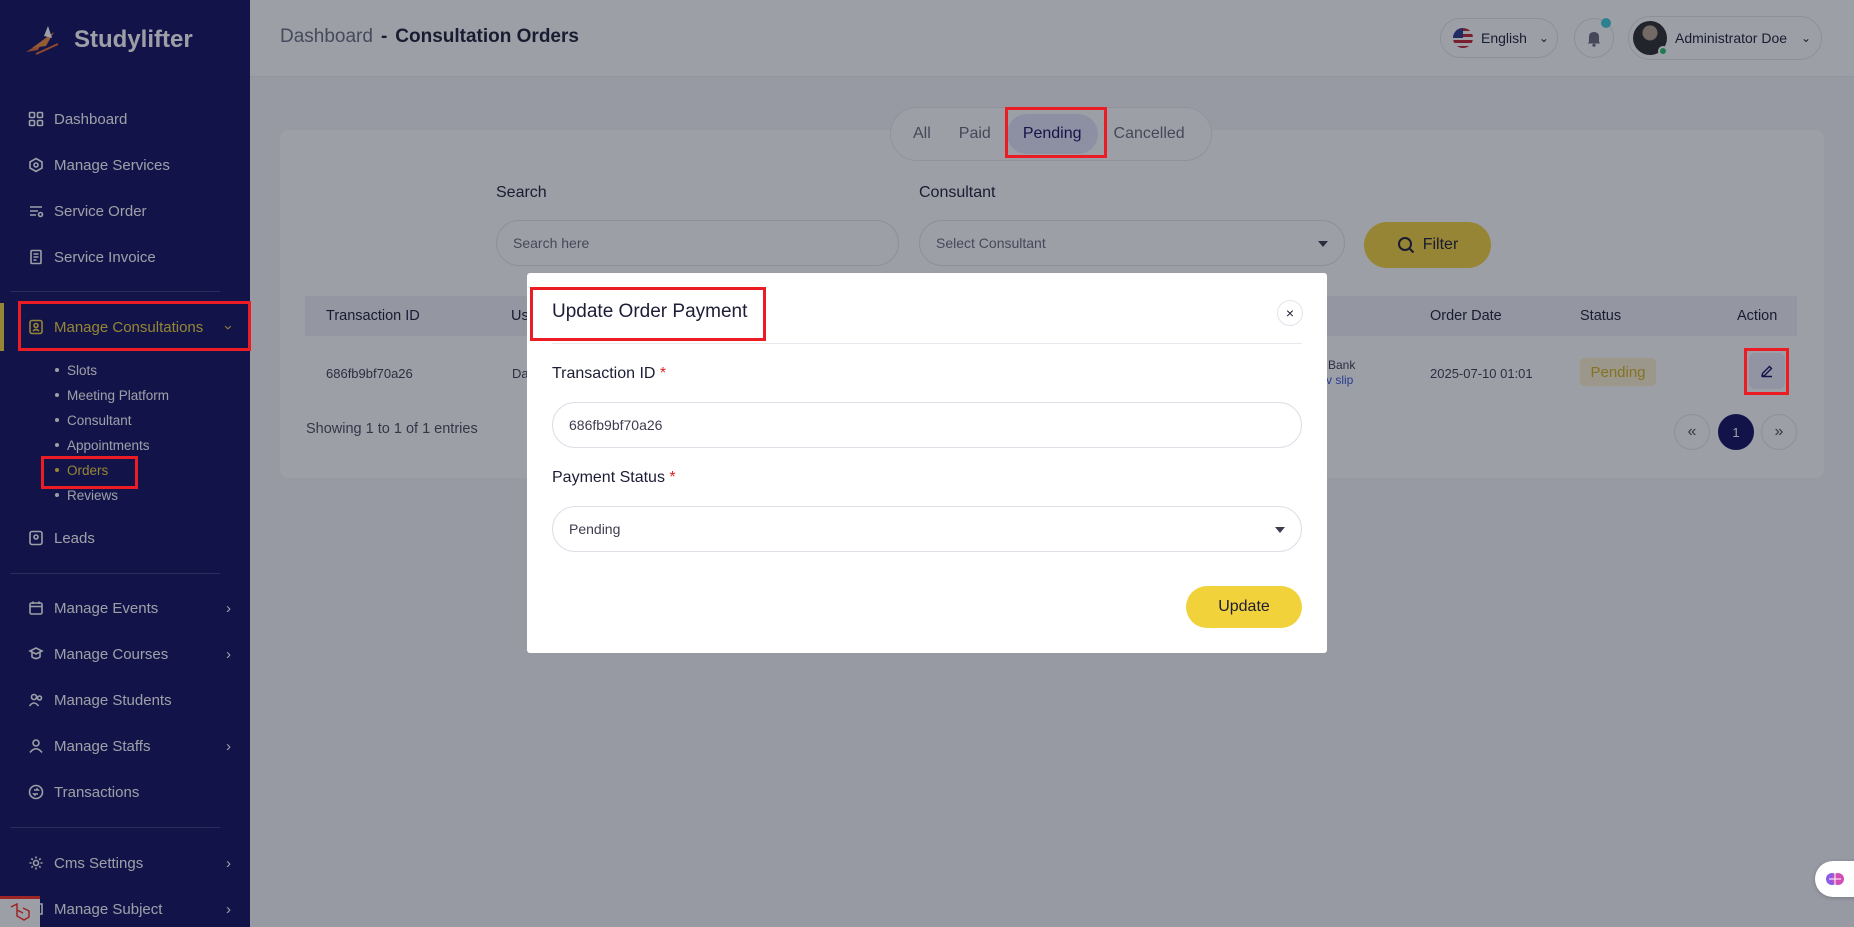  Describe the element at coordinates (927, 529) in the screenshot. I see `payment-status-select: Pending` at that location.